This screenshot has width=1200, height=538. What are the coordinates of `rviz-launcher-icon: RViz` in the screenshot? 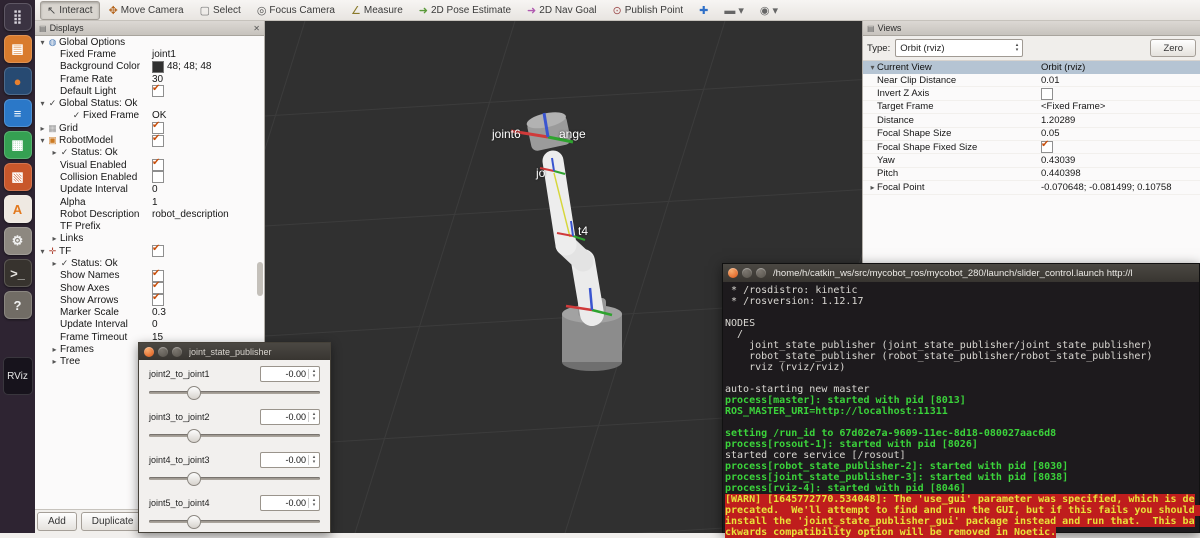 It's located at (17, 376).